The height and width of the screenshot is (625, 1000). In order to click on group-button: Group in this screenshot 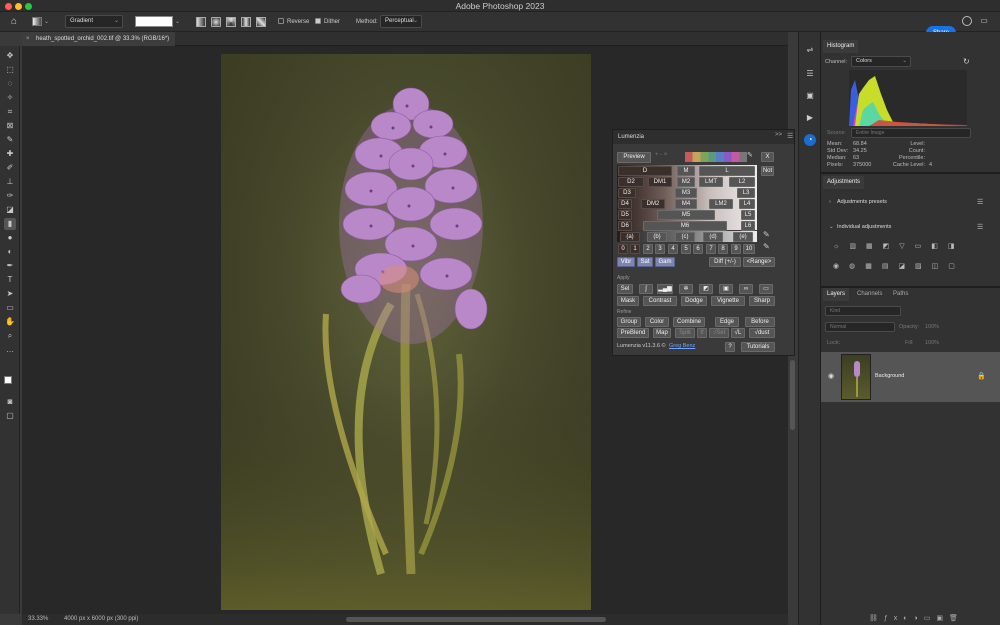, I will do `click(629, 322)`.